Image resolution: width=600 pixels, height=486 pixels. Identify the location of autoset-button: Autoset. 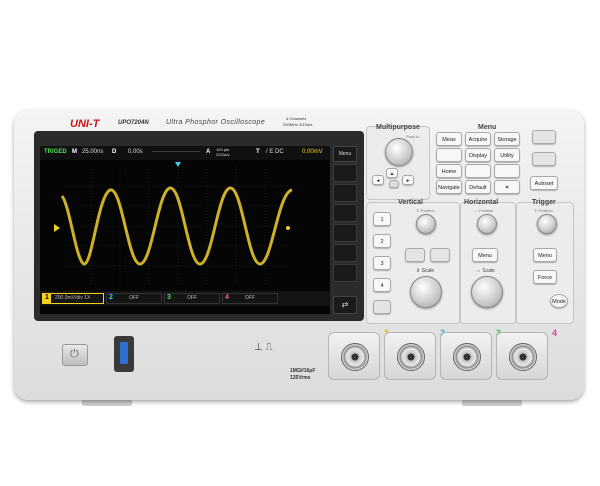
(544, 183).